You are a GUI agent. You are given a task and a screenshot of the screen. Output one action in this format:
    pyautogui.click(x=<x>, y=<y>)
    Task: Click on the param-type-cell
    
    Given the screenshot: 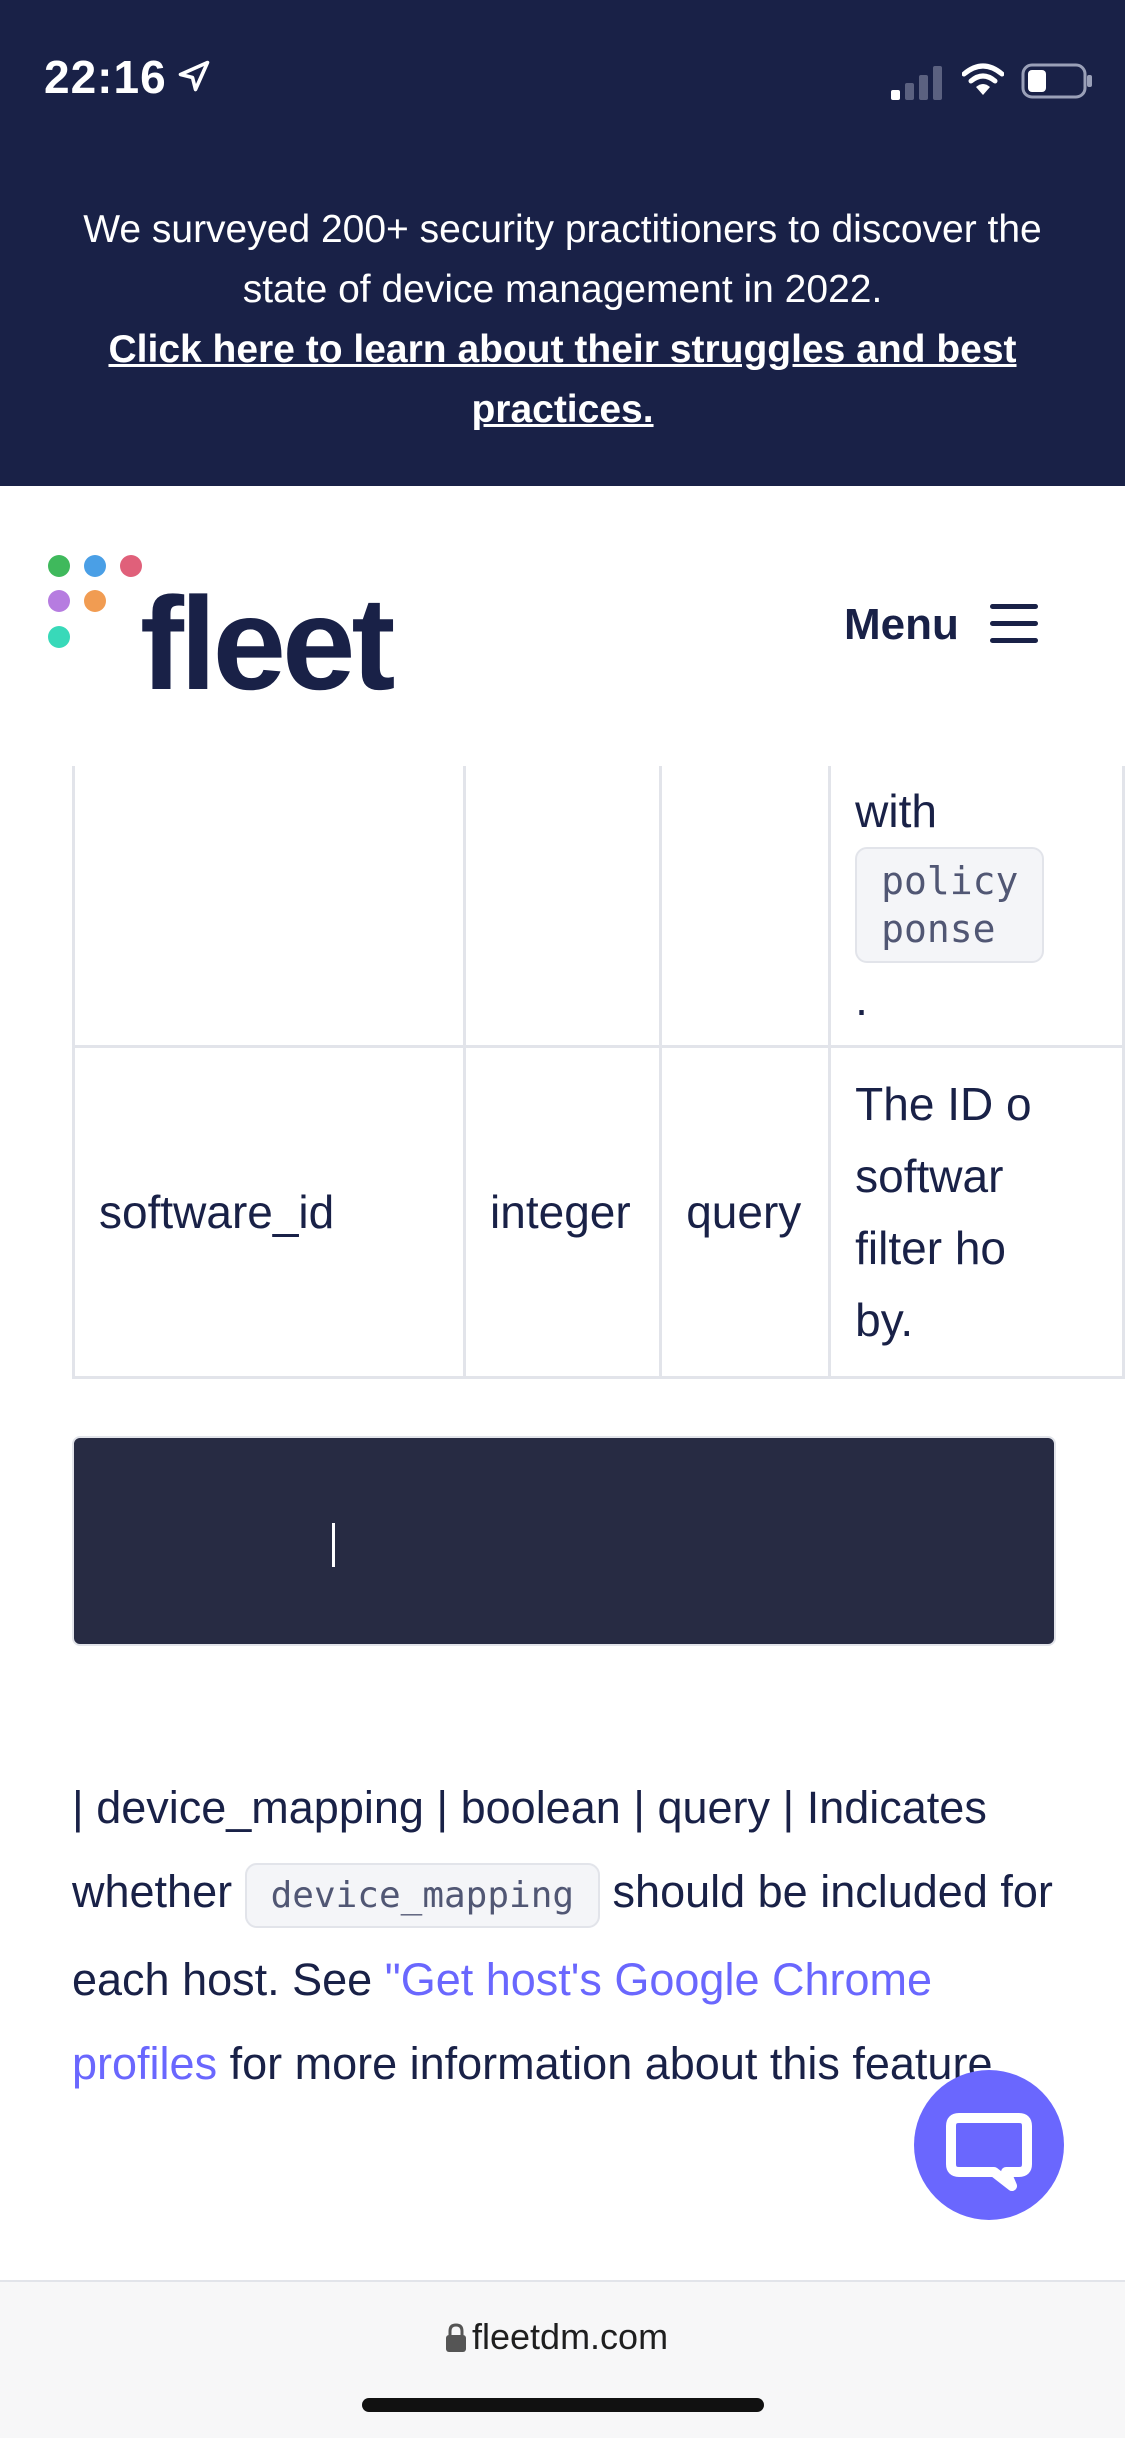 What is the action you would take?
    pyautogui.click(x=563, y=907)
    